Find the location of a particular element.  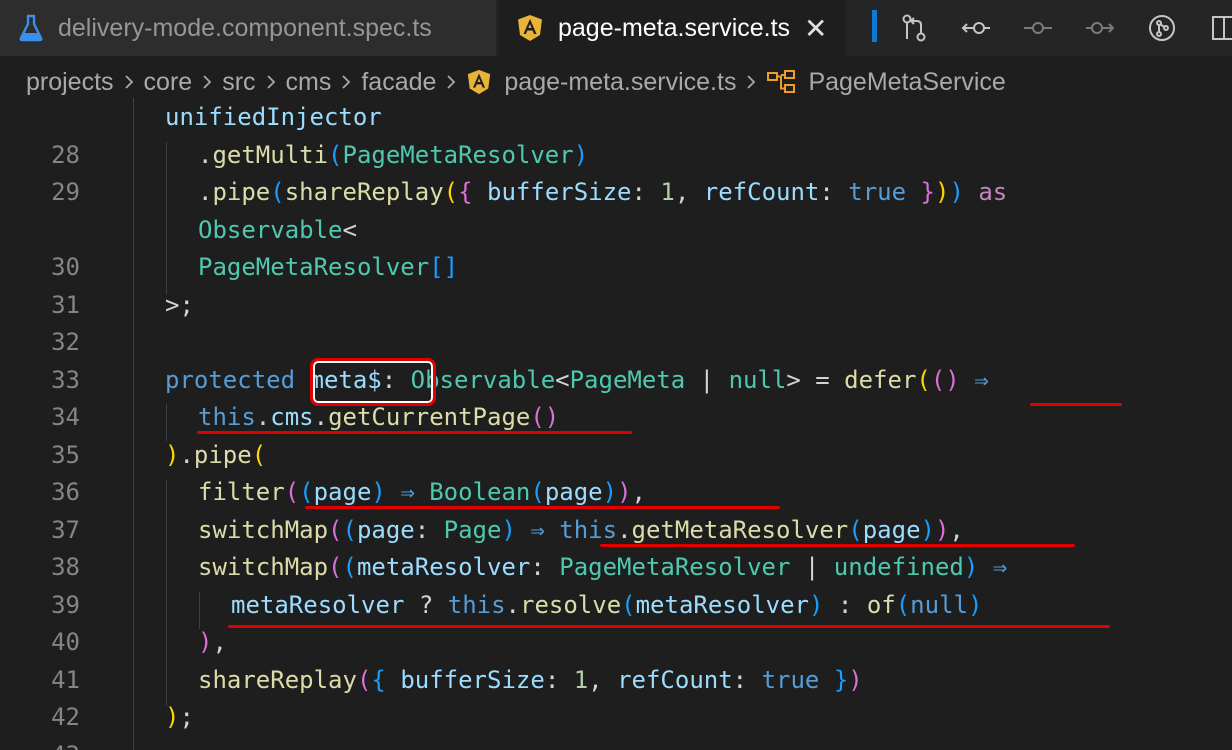

code-line: 30 PageMetaResolver[] is located at coordinates (616, 267).